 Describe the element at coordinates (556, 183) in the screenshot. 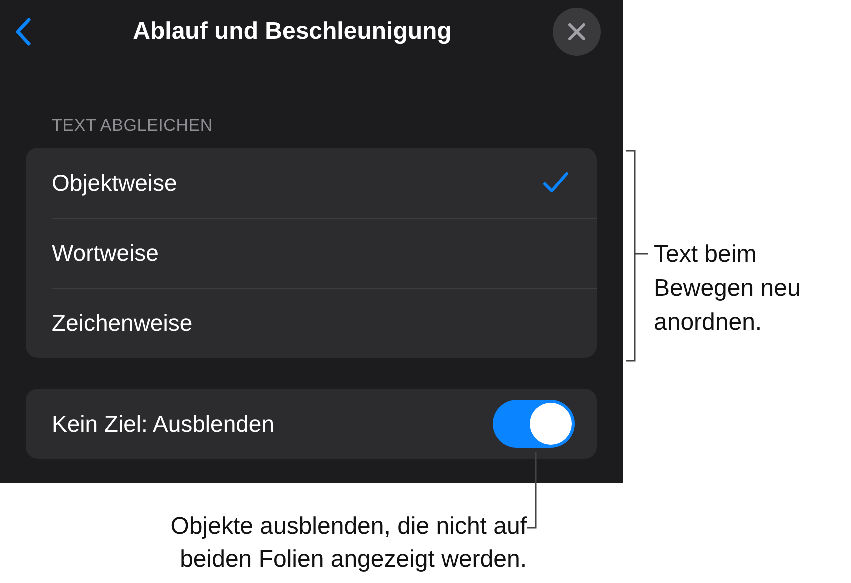

I see `checkmark-icon` at that location.